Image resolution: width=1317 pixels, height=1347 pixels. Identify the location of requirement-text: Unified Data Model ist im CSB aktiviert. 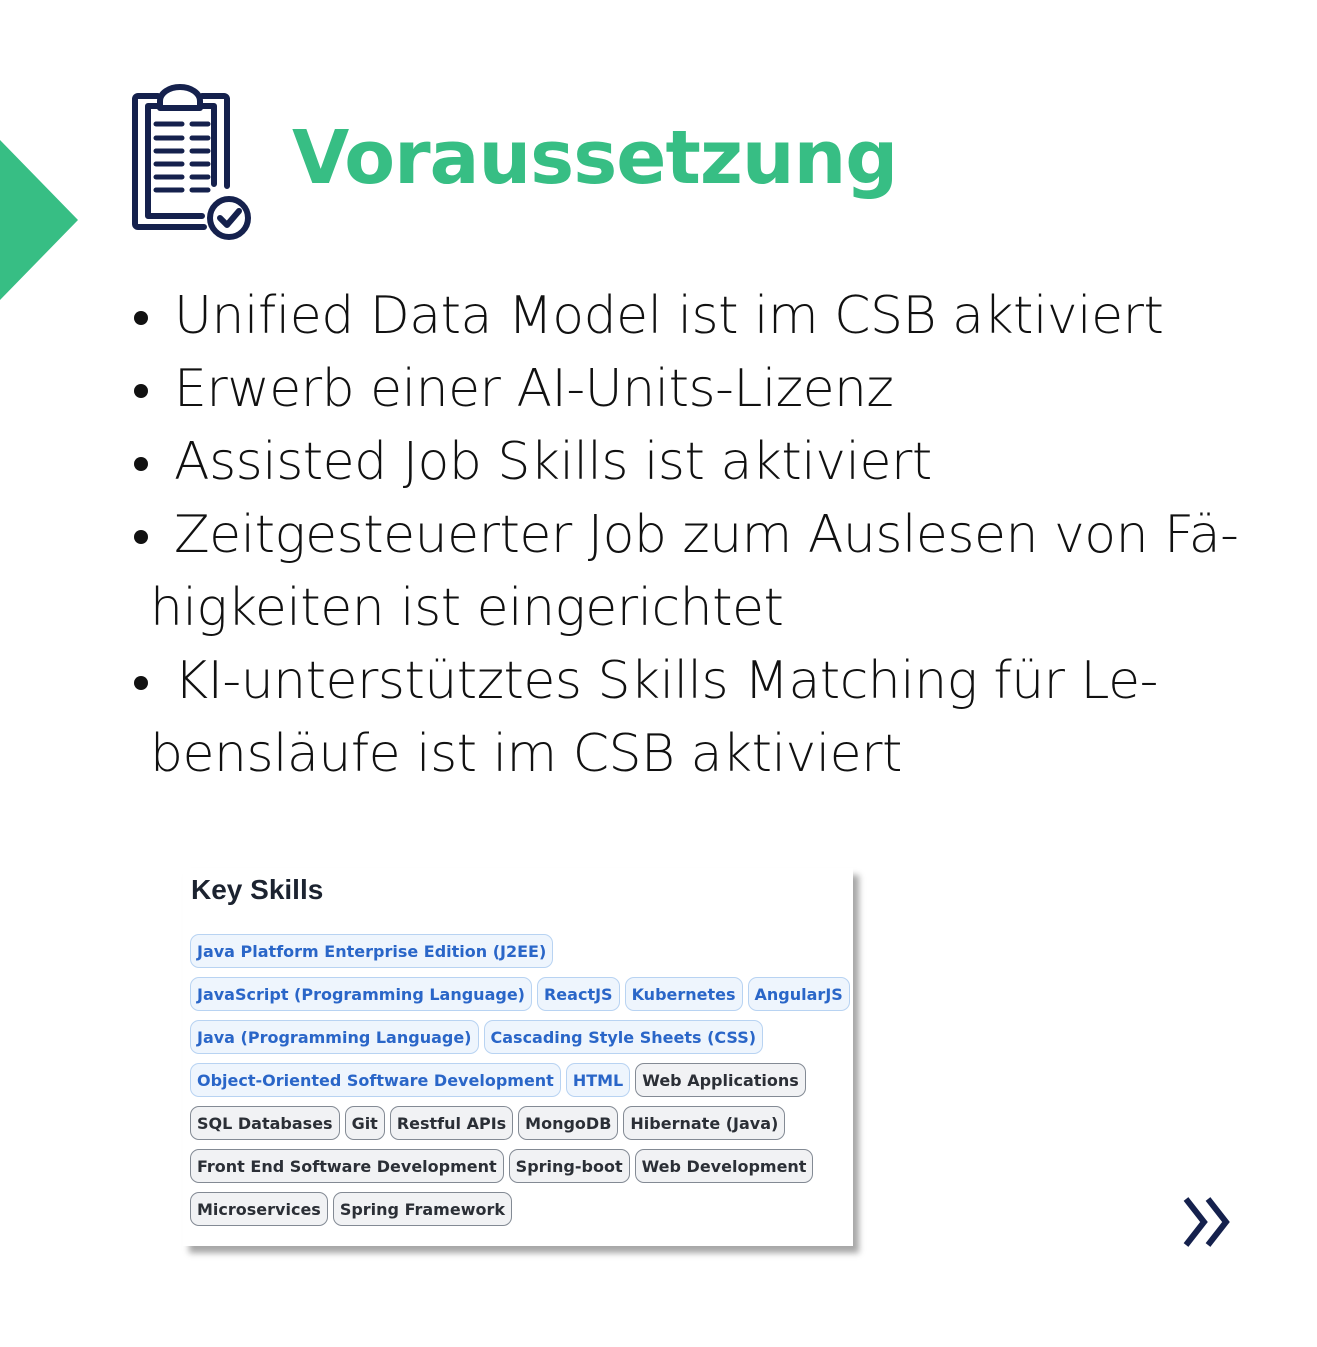
(669, 316).